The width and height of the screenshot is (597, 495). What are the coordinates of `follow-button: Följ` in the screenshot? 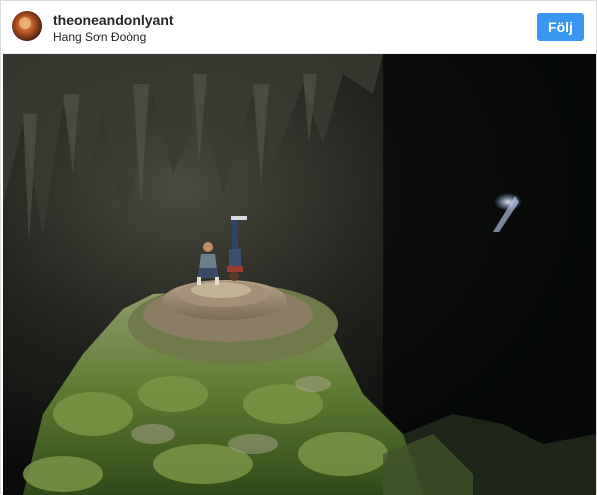 It's located at (560, 27).